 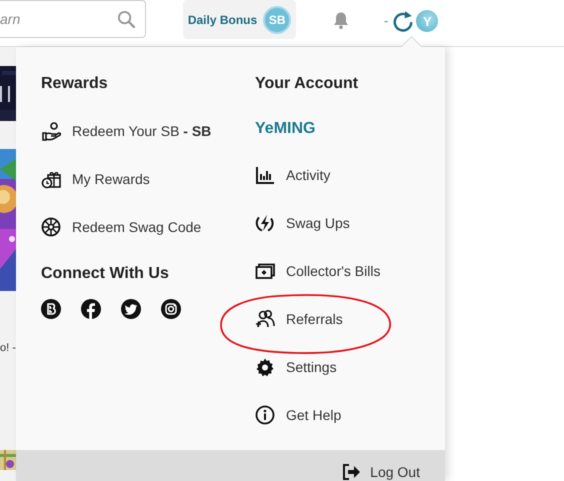 What do you see at coordinates (126, 19) in the screenshot?
I see `search-icon` at bounding box center [126, 19].